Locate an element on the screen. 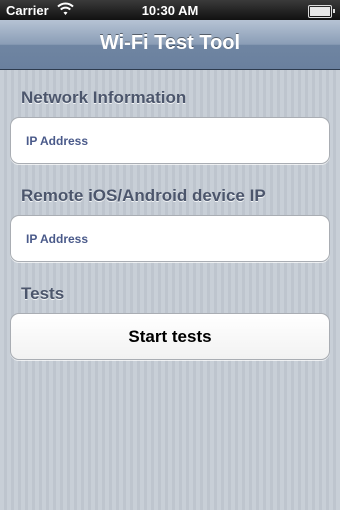 The width and height of the screenshot is (340, 510). local-ip-placeholder: IP Address is located at coordinates (57, 141).